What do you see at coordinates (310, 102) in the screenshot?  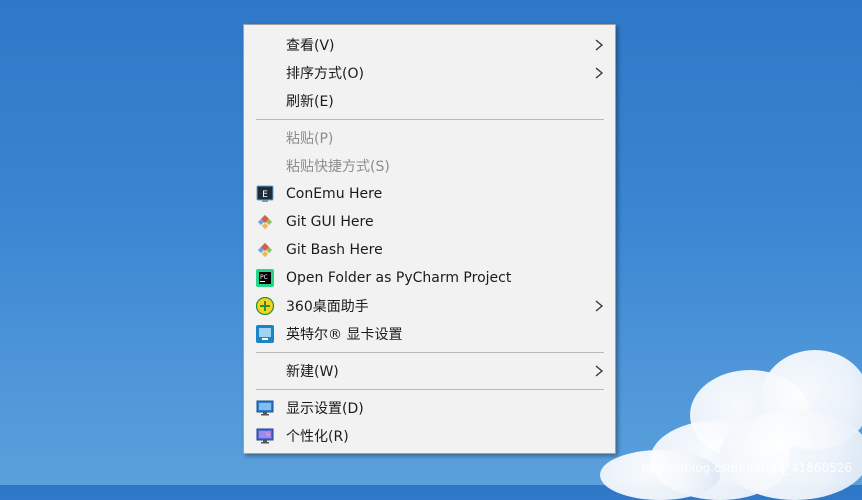 I see `menu-item-label: 刷新(E)` at bounding box center [310, 102].